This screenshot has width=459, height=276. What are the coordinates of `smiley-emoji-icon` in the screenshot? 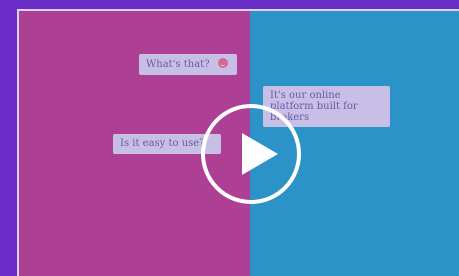 It's located at (222, 63).